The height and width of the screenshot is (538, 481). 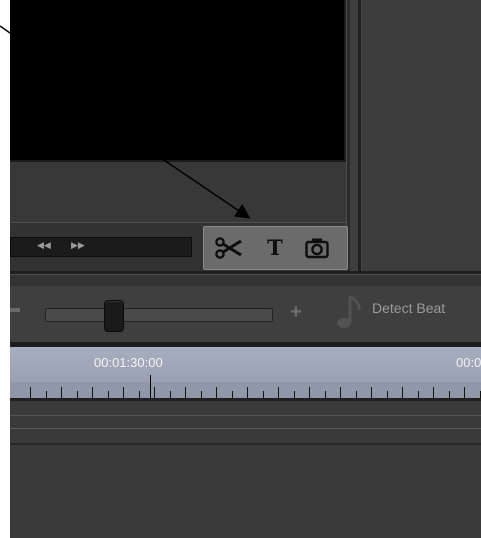 I want to click on fast-forward-button: ▶▶, so click(x=78, y=246).